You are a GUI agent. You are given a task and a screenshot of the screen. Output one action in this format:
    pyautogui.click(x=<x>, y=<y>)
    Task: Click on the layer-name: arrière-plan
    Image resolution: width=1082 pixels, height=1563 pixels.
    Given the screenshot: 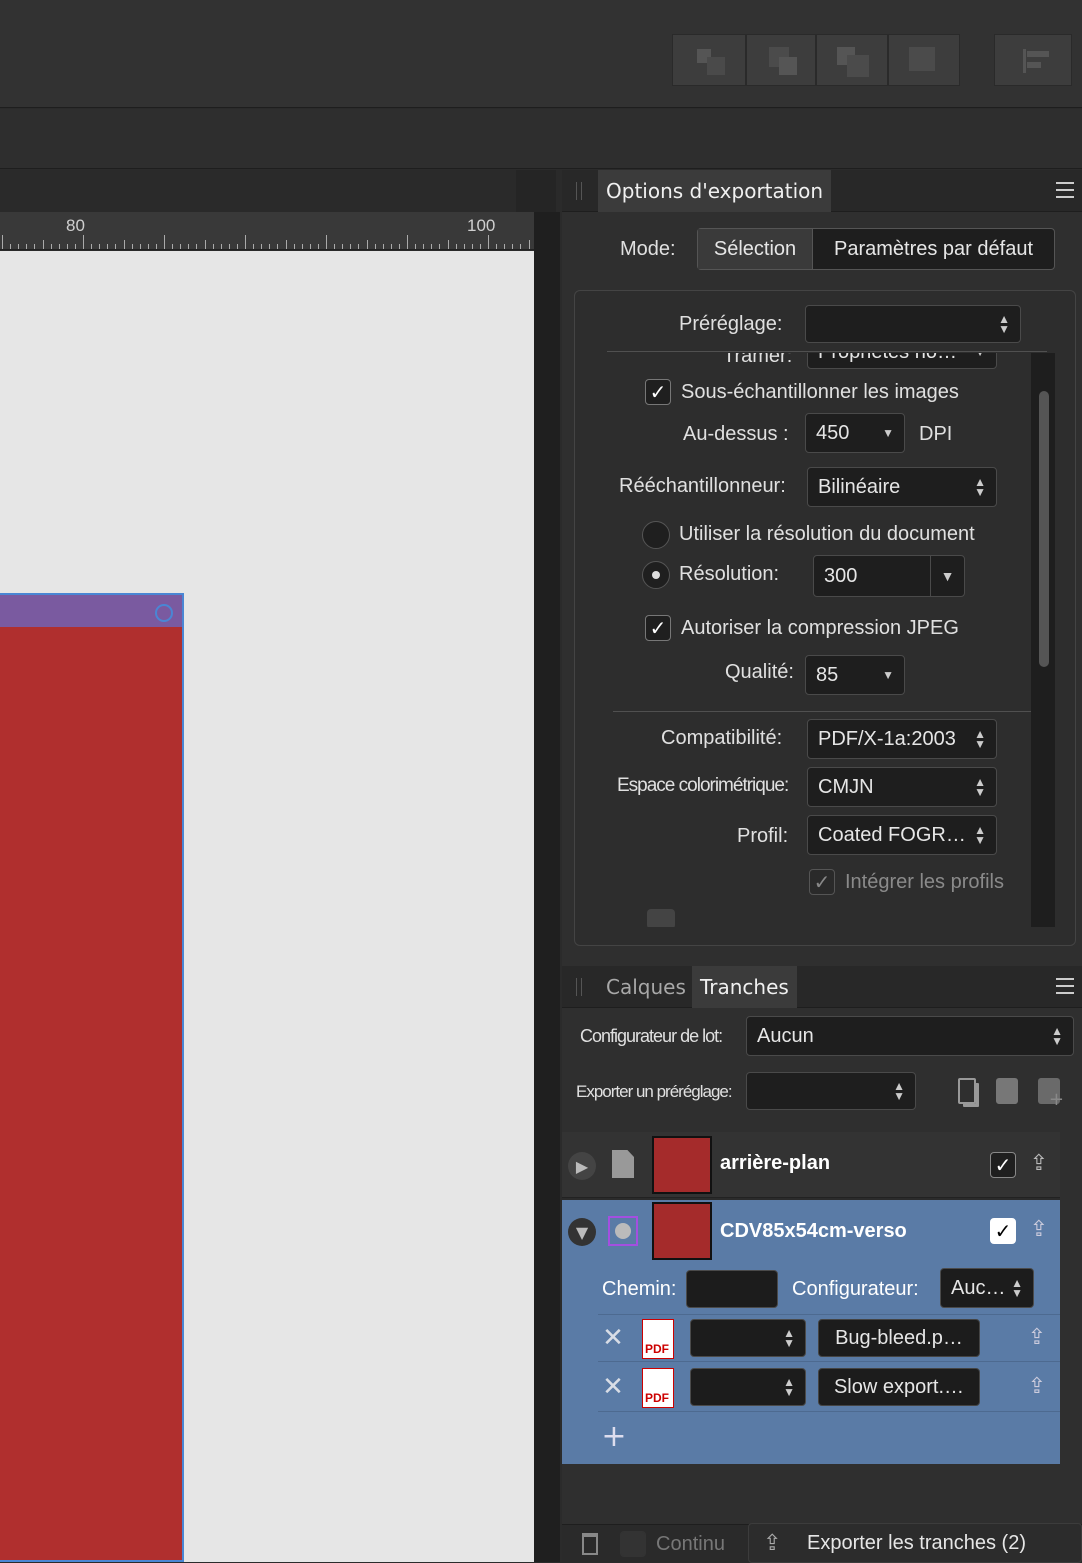 What is the action you would take?
    pyautogui.click(x=775, y=1163)
    